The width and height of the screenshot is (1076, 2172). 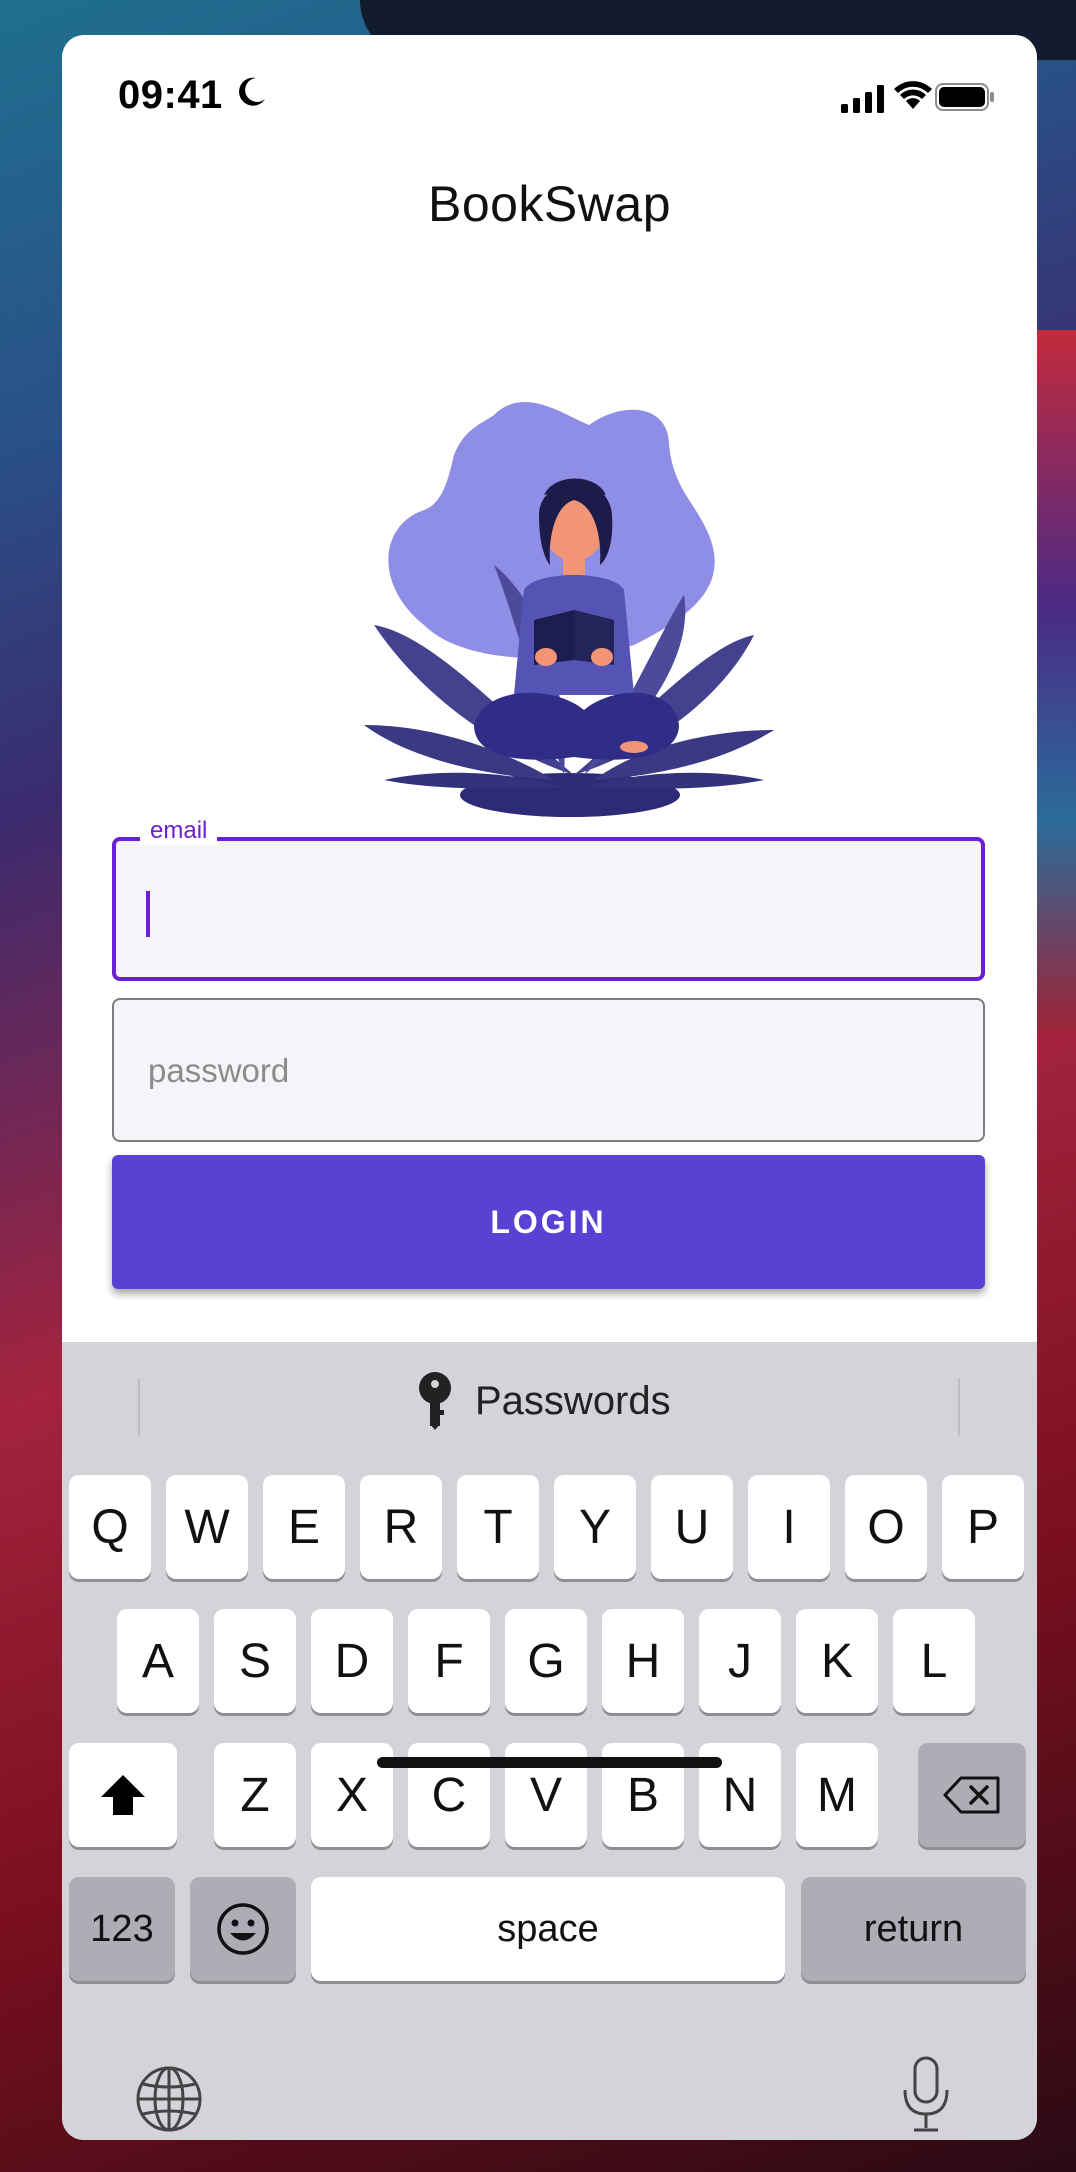 I want to click on key-k: K, so click(x=837, y=1661).